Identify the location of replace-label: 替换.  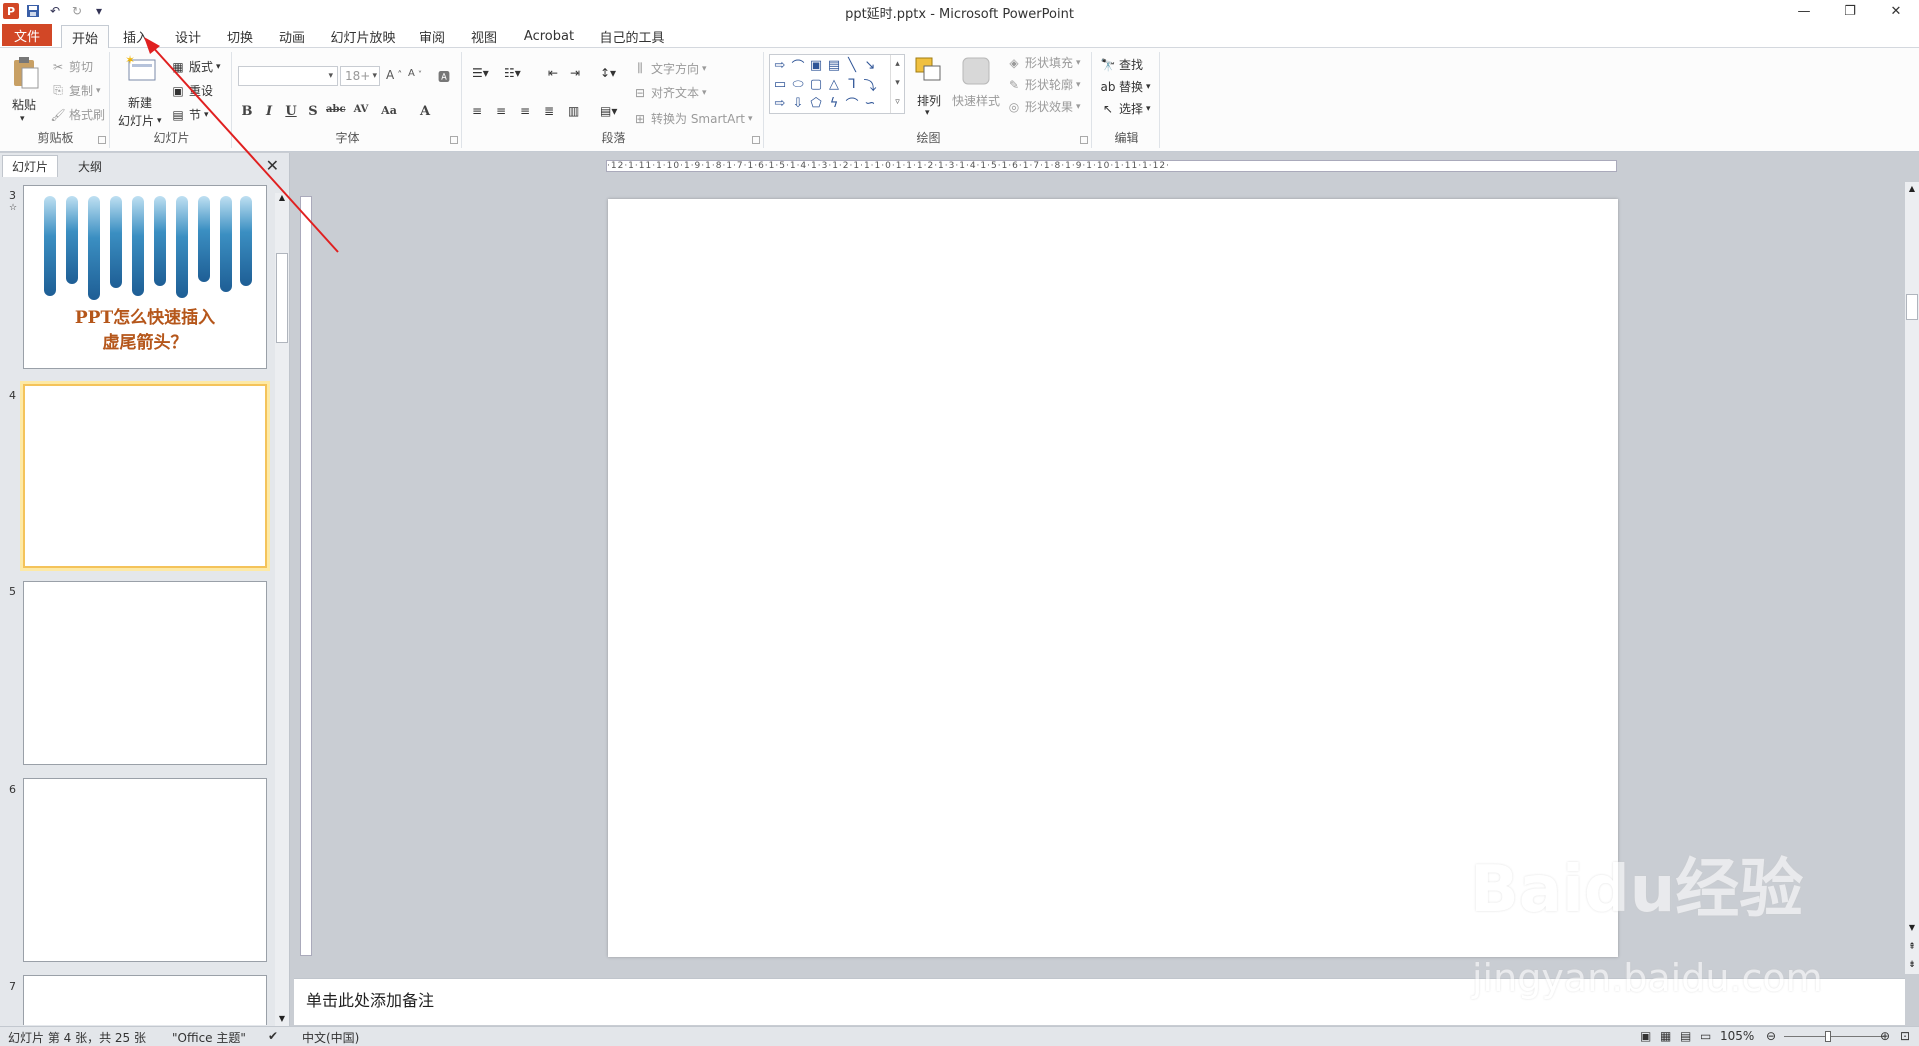
(1131, 86).